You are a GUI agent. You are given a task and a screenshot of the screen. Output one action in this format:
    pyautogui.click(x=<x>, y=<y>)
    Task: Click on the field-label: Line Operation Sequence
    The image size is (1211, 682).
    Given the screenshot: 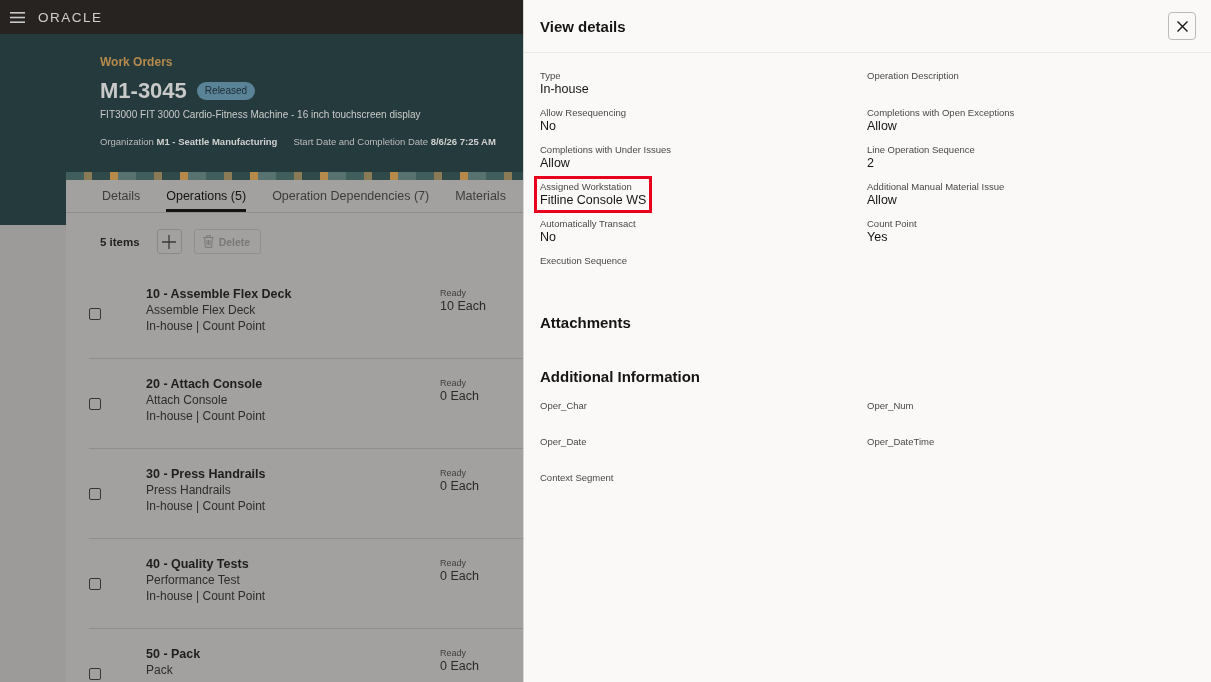 What is the action you would take?
    pyautogui.click(x=921, y=150)
    